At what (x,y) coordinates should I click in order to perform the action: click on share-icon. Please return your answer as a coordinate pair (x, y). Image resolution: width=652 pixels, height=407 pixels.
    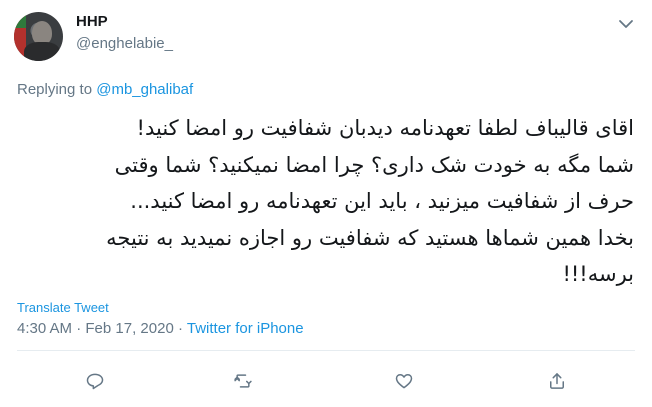
    Looking at the image, I should click on (557, 381).